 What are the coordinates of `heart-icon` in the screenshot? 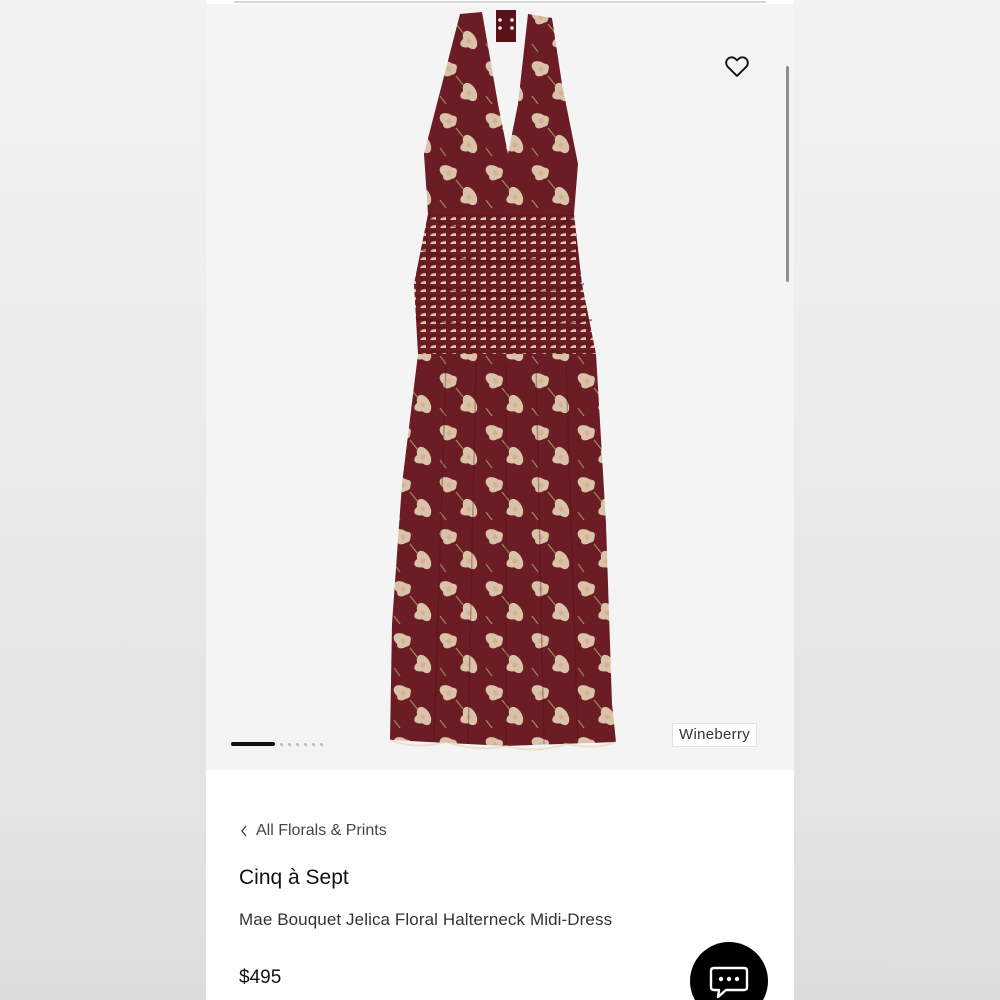 It's located at (737, 66).